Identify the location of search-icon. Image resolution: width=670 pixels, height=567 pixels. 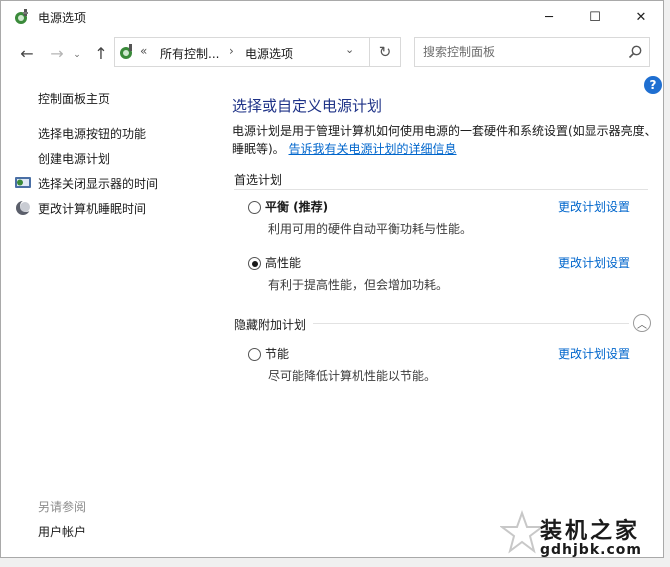
(635, 52).